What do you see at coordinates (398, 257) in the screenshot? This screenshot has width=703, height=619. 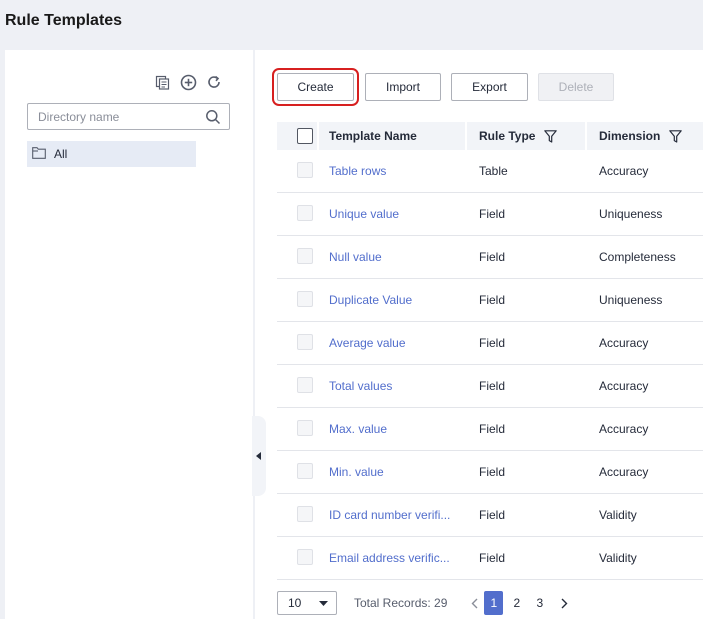 I see `template-name-link: Null value` at bounding box center [398, 257].